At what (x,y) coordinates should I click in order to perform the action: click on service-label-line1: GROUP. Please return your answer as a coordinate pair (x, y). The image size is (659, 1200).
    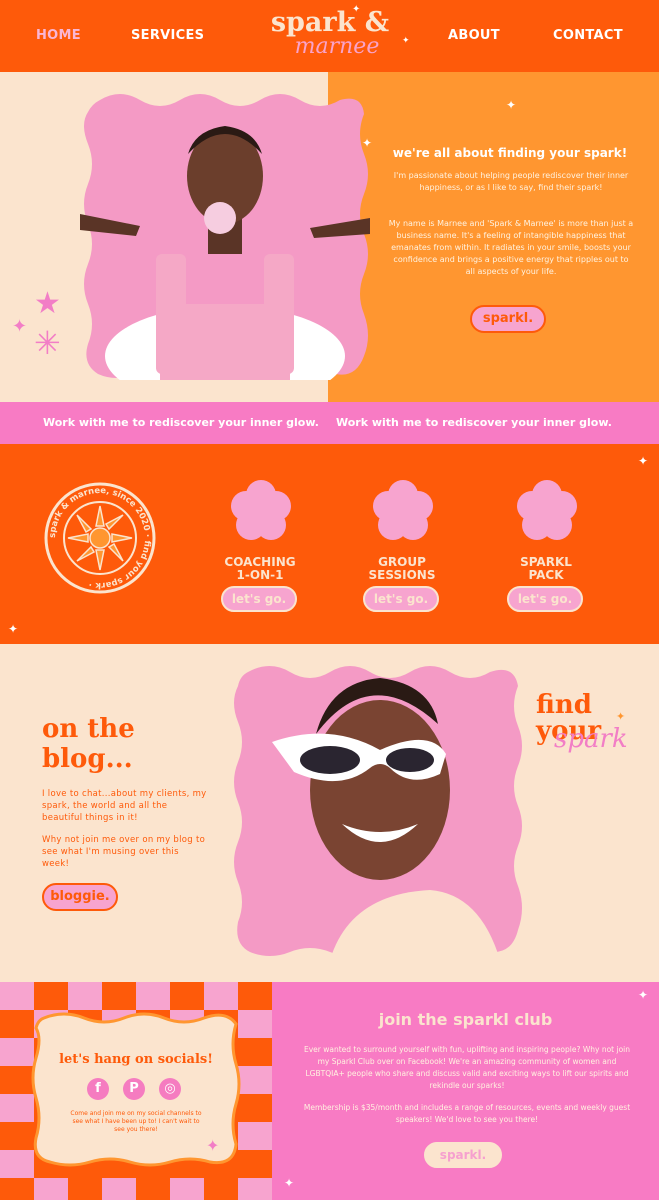
    Looking at the image, I should click on (402, 562).